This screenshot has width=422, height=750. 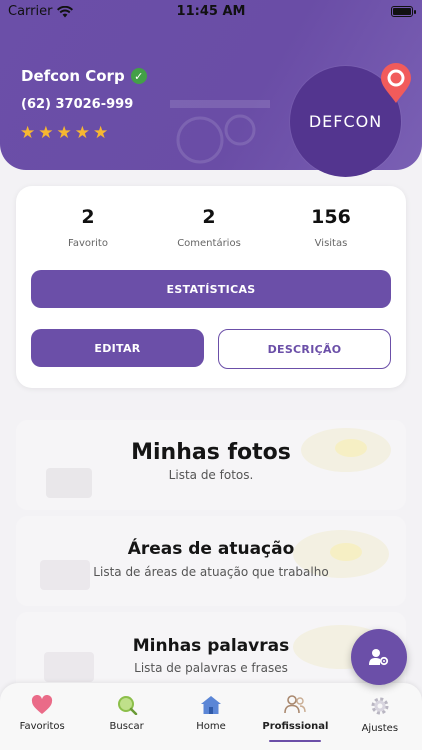 I want to click on location-pin-icon, so click(x=396, y=83).